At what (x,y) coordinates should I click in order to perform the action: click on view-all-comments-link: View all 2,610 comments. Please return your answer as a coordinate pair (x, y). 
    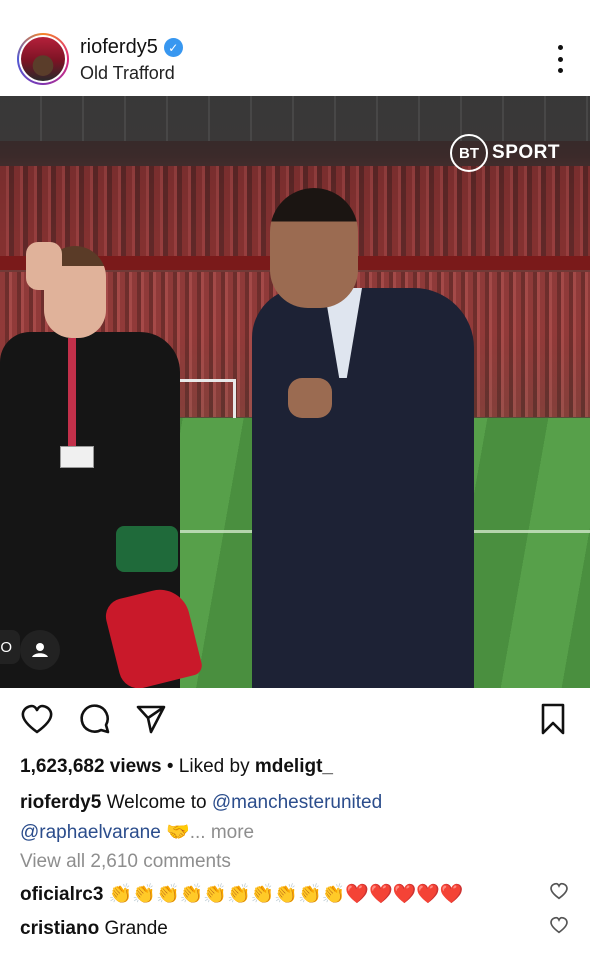
    Looking at the image, I should click on (125, 862).